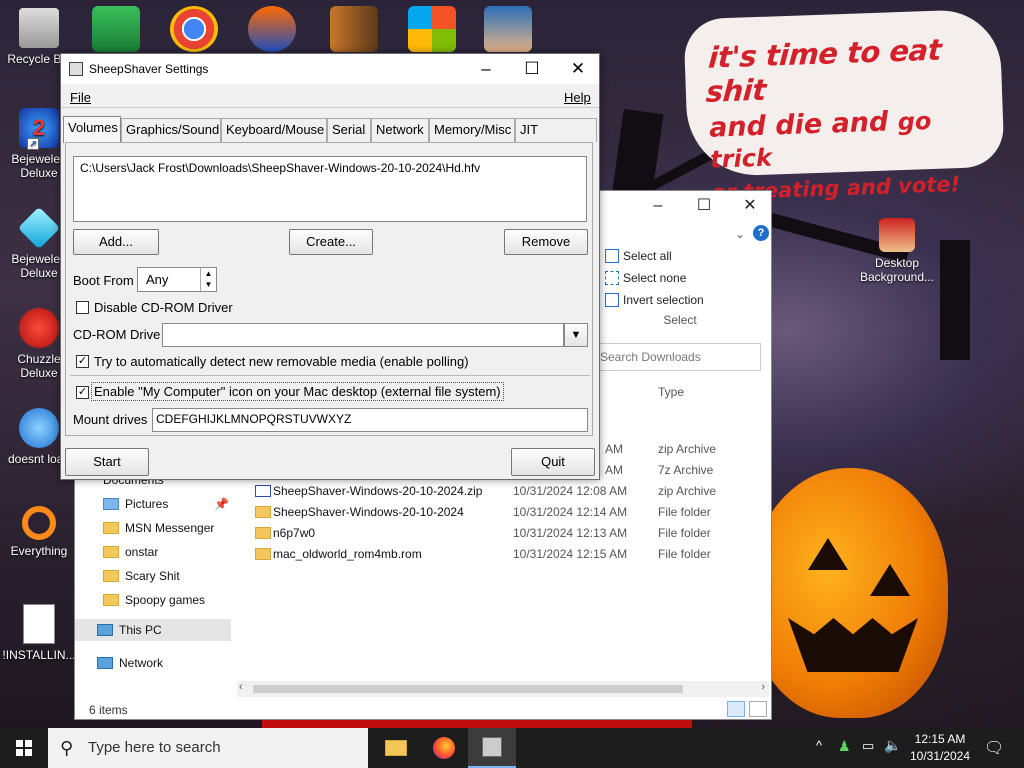  Describe the element at coordinates (177, 279) in the screenshot. I see `boot-from-spinner: Any ▲ ▼` at that location.